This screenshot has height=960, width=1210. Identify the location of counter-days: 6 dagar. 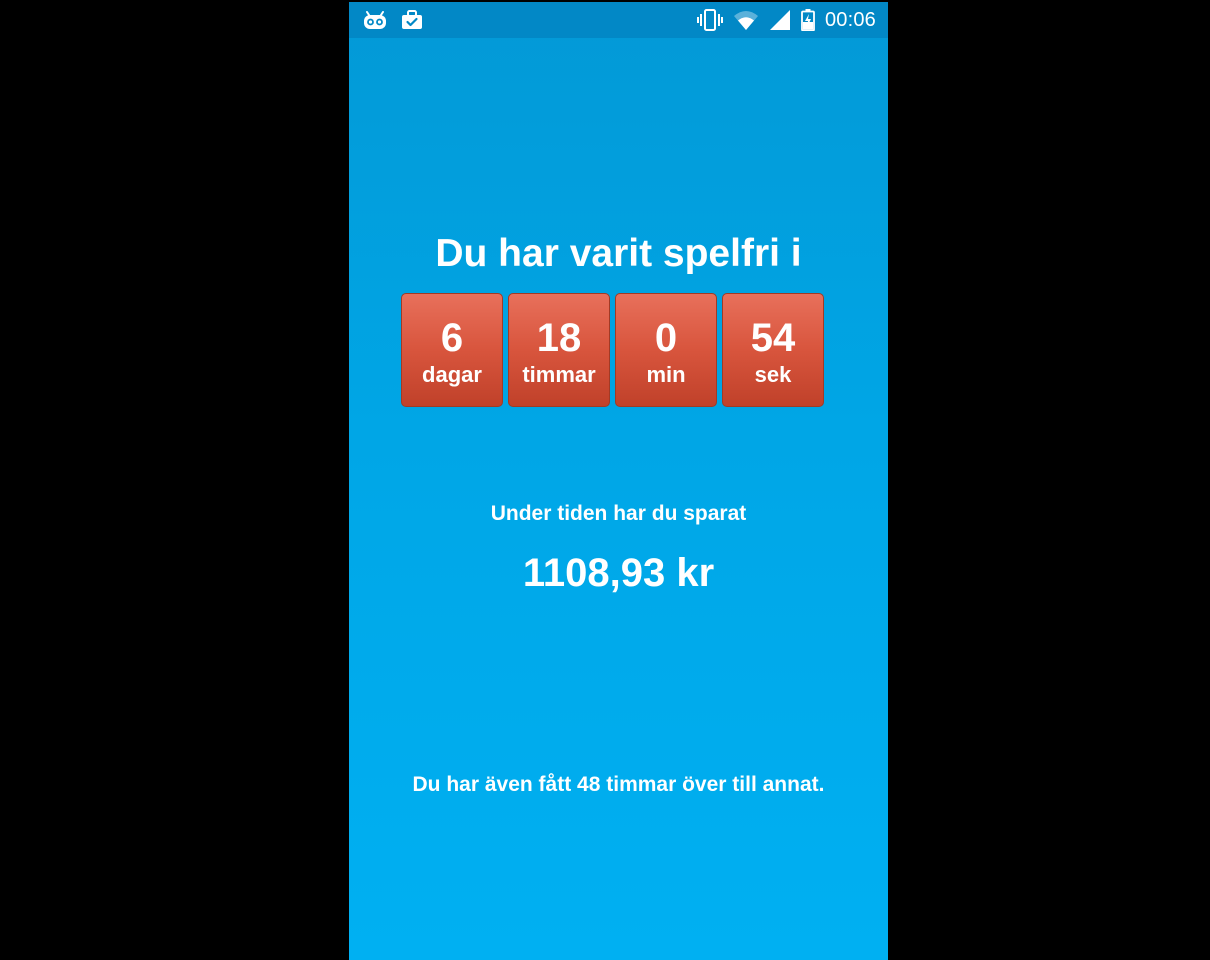
(452, 350).